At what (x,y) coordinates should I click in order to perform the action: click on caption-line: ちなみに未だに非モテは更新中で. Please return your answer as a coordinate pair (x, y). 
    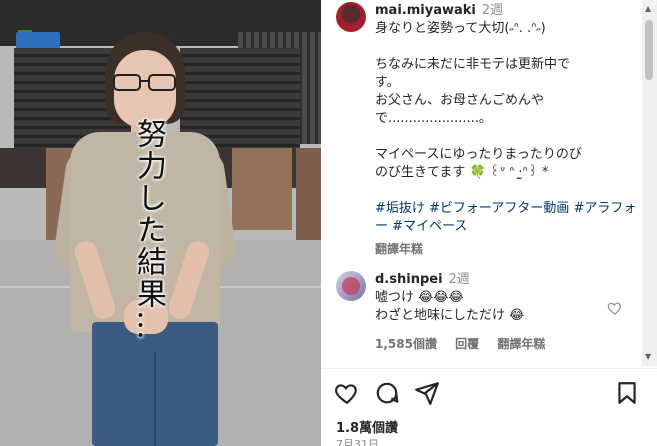
    Looking at the image, I should click on (473, 64).